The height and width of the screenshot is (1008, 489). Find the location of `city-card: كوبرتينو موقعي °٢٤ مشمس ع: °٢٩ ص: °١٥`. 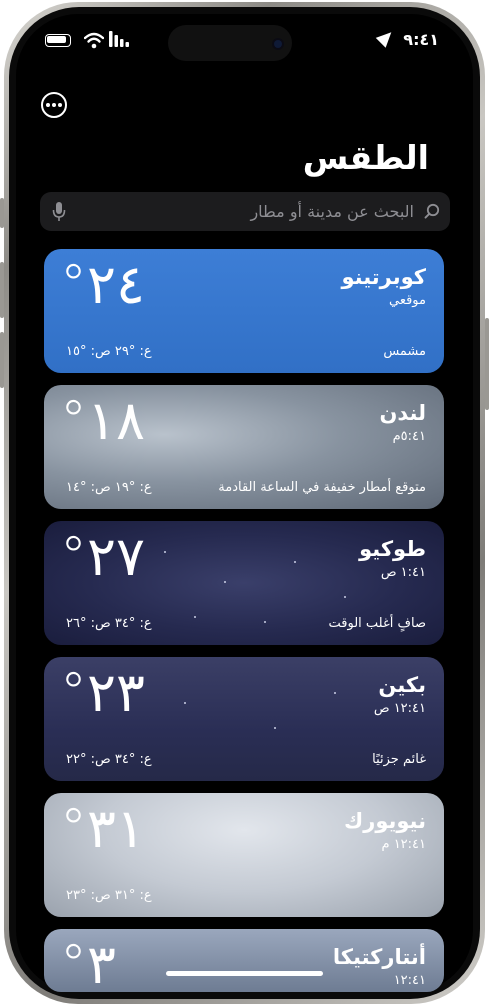

city-card: كوبرتينو موقعي °٢٤ مشمس ع: °٢٩ ص: °١٥ is located at coordinates (244, 311).